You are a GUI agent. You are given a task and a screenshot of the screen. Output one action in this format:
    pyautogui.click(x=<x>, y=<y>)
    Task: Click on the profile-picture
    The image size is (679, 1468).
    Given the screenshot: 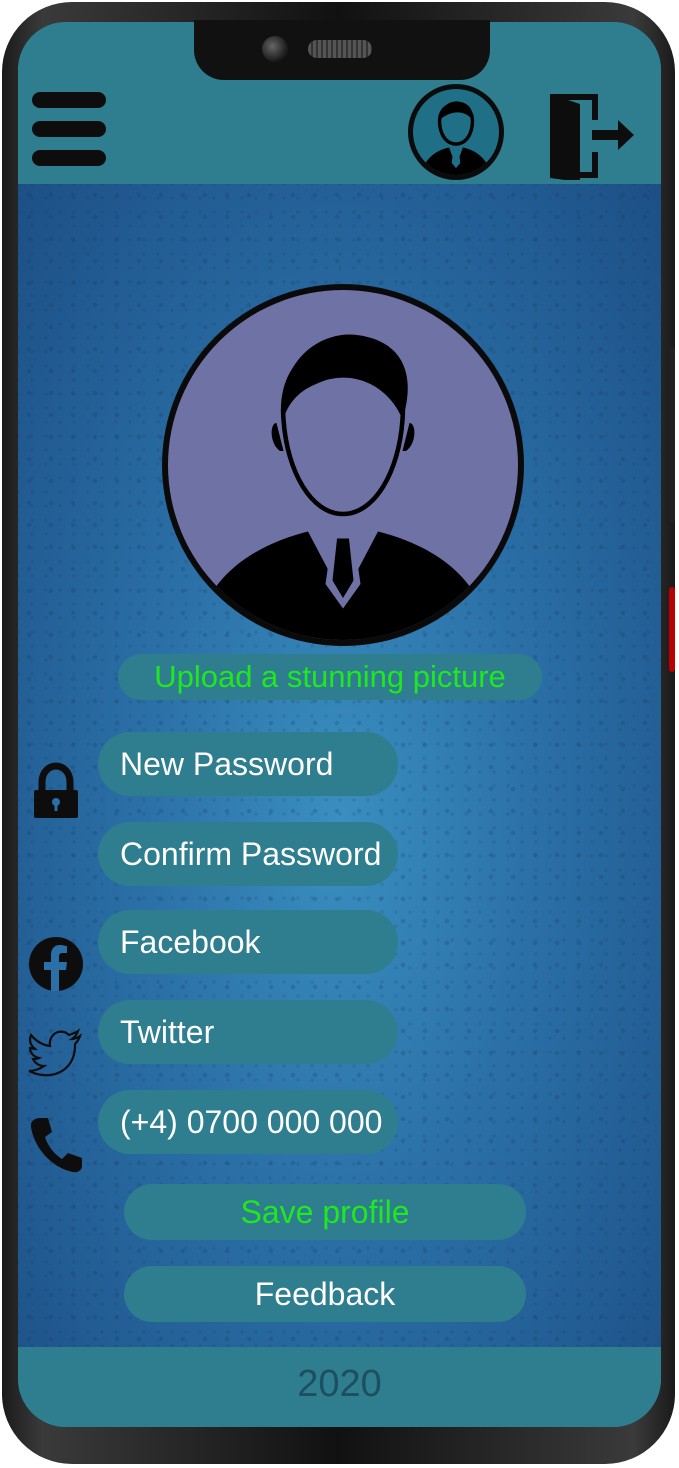 What is the action you would take?
    pyautogui.click(x=343, y=465)
    